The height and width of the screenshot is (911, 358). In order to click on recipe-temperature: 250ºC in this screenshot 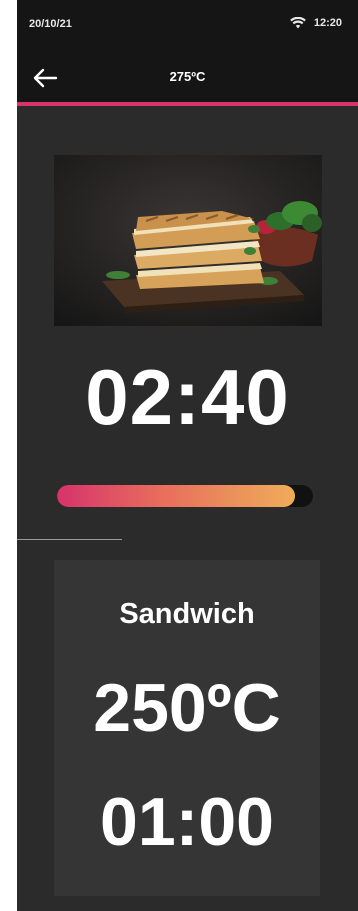, I will do `click(187, 708)`.